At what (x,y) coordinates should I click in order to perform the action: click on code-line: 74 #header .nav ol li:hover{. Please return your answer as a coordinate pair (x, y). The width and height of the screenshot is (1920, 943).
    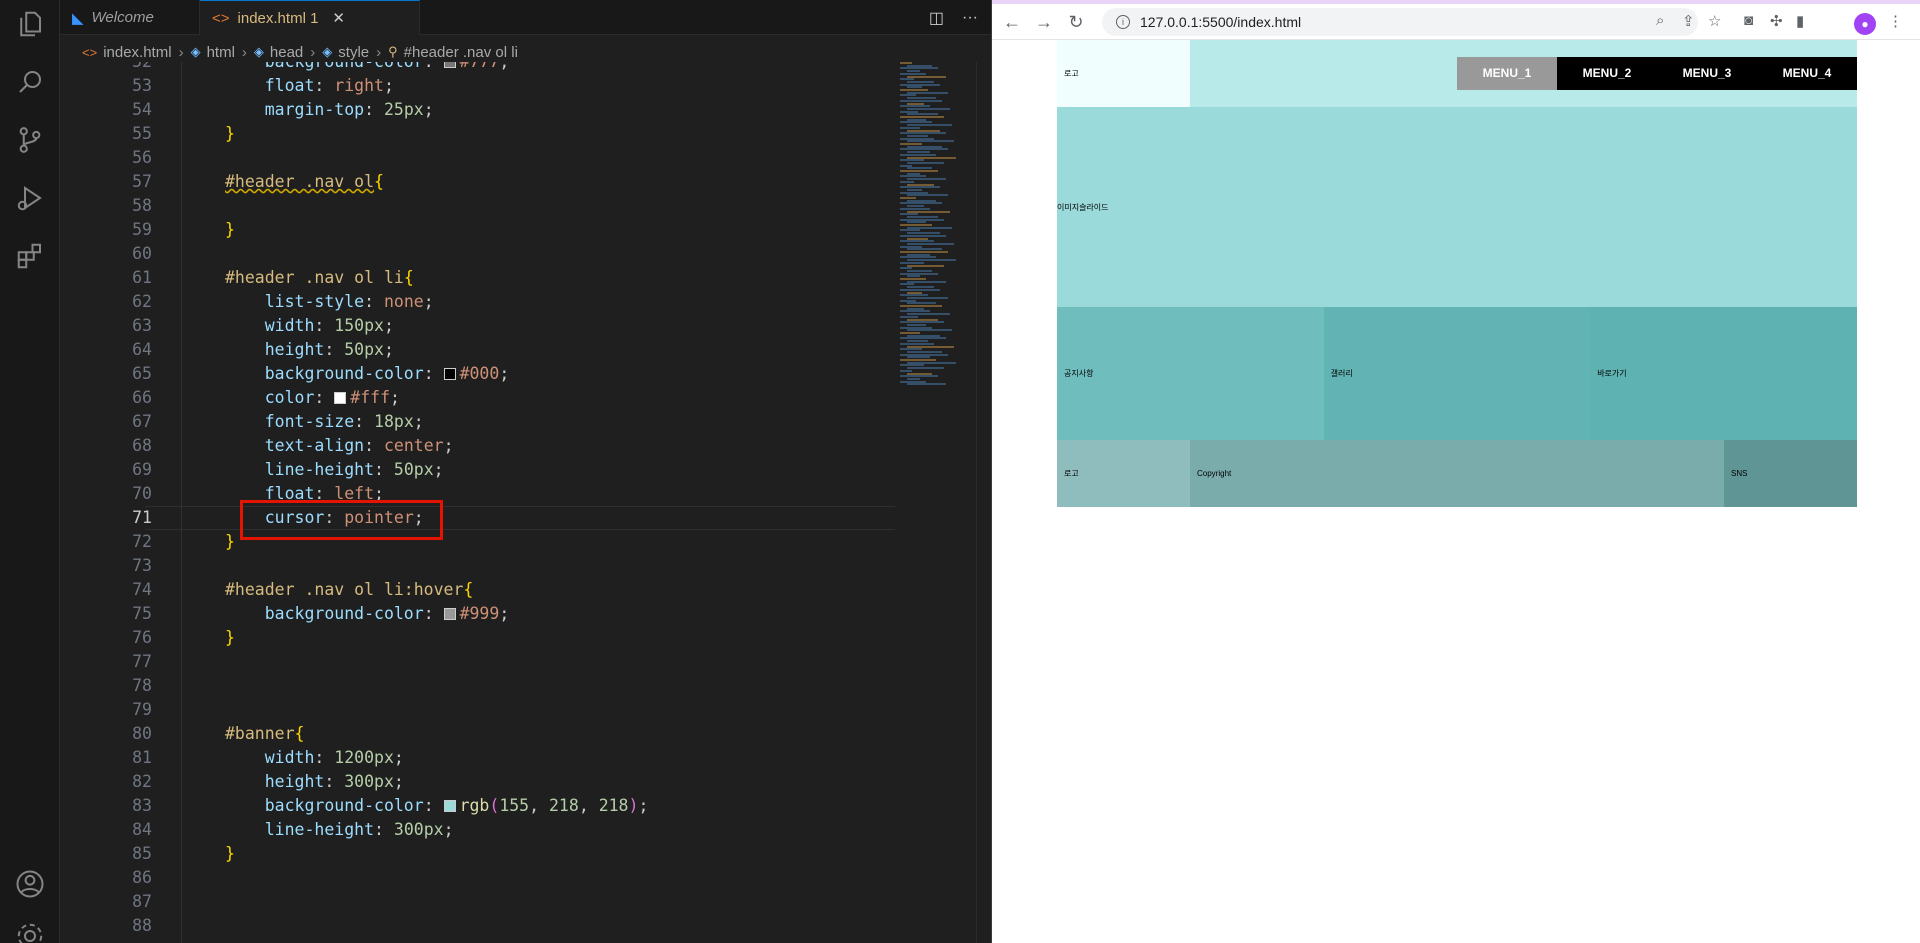
    Looking at the image, I should click on (495, 590).